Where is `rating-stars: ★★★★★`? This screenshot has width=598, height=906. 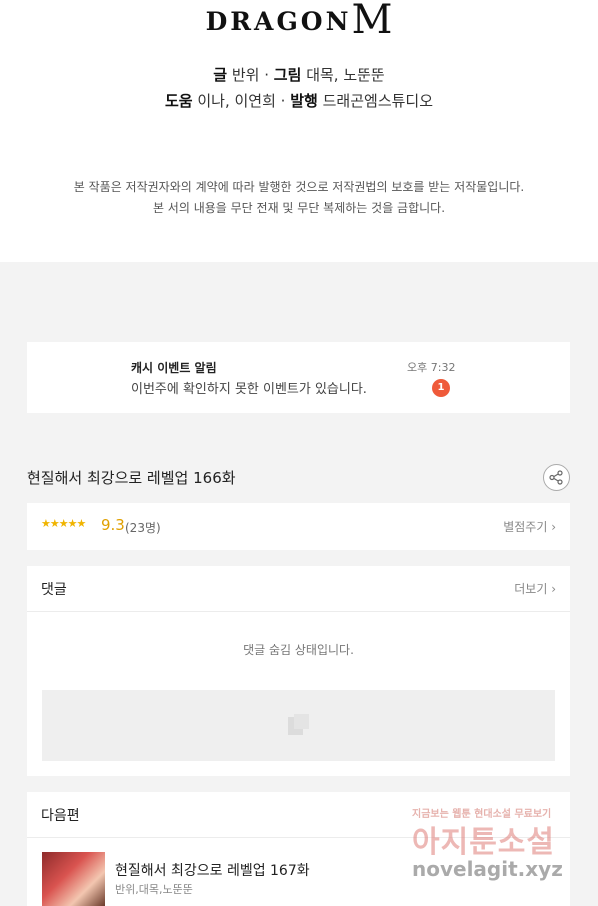 rating-stars: ★★★★★ is located at coordinates (63, 523).